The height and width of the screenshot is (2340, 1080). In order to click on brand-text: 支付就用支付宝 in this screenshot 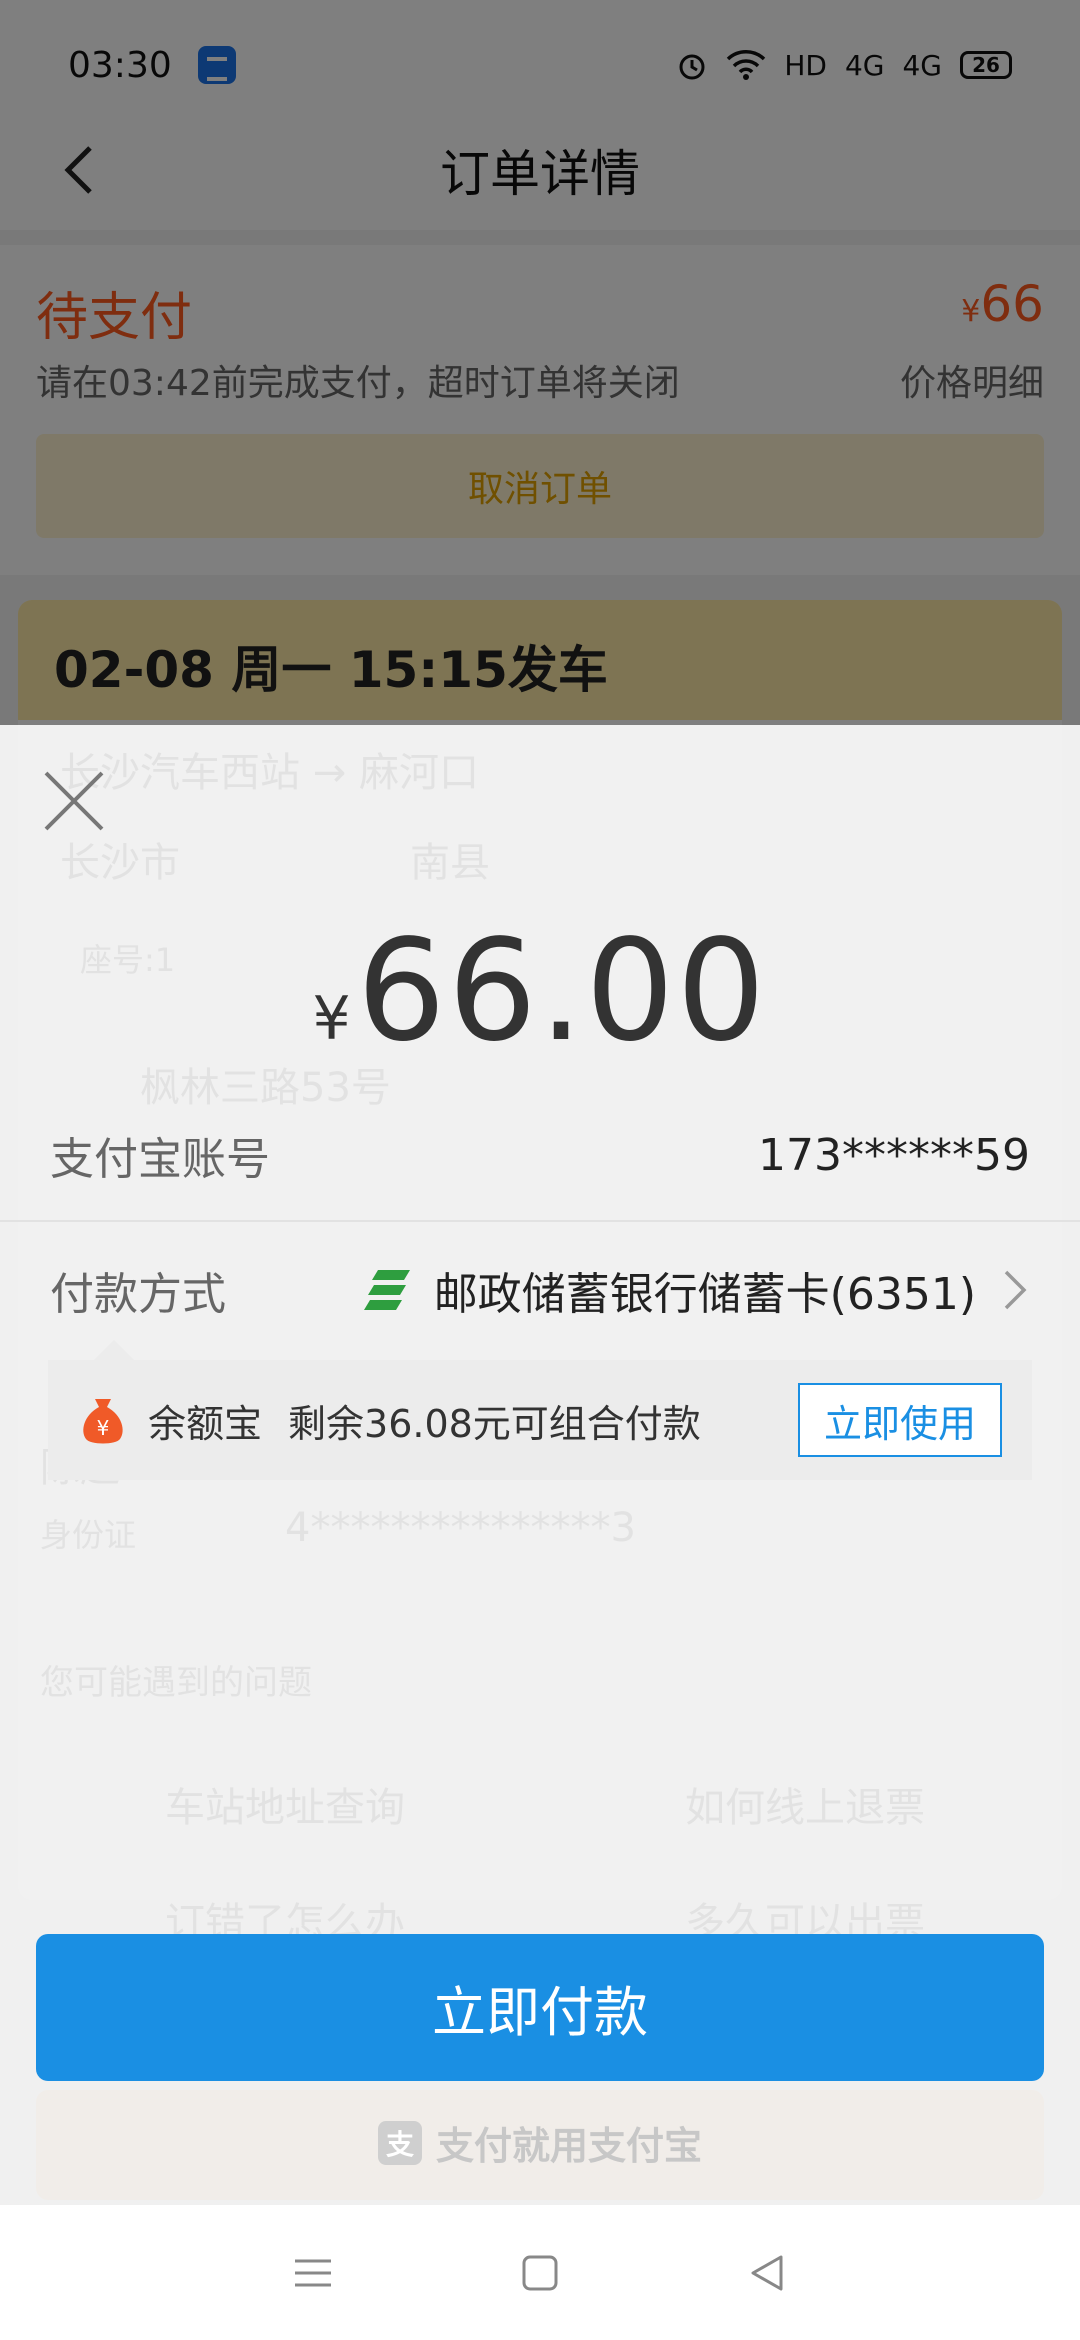, I will do `click(568, 2146)`.